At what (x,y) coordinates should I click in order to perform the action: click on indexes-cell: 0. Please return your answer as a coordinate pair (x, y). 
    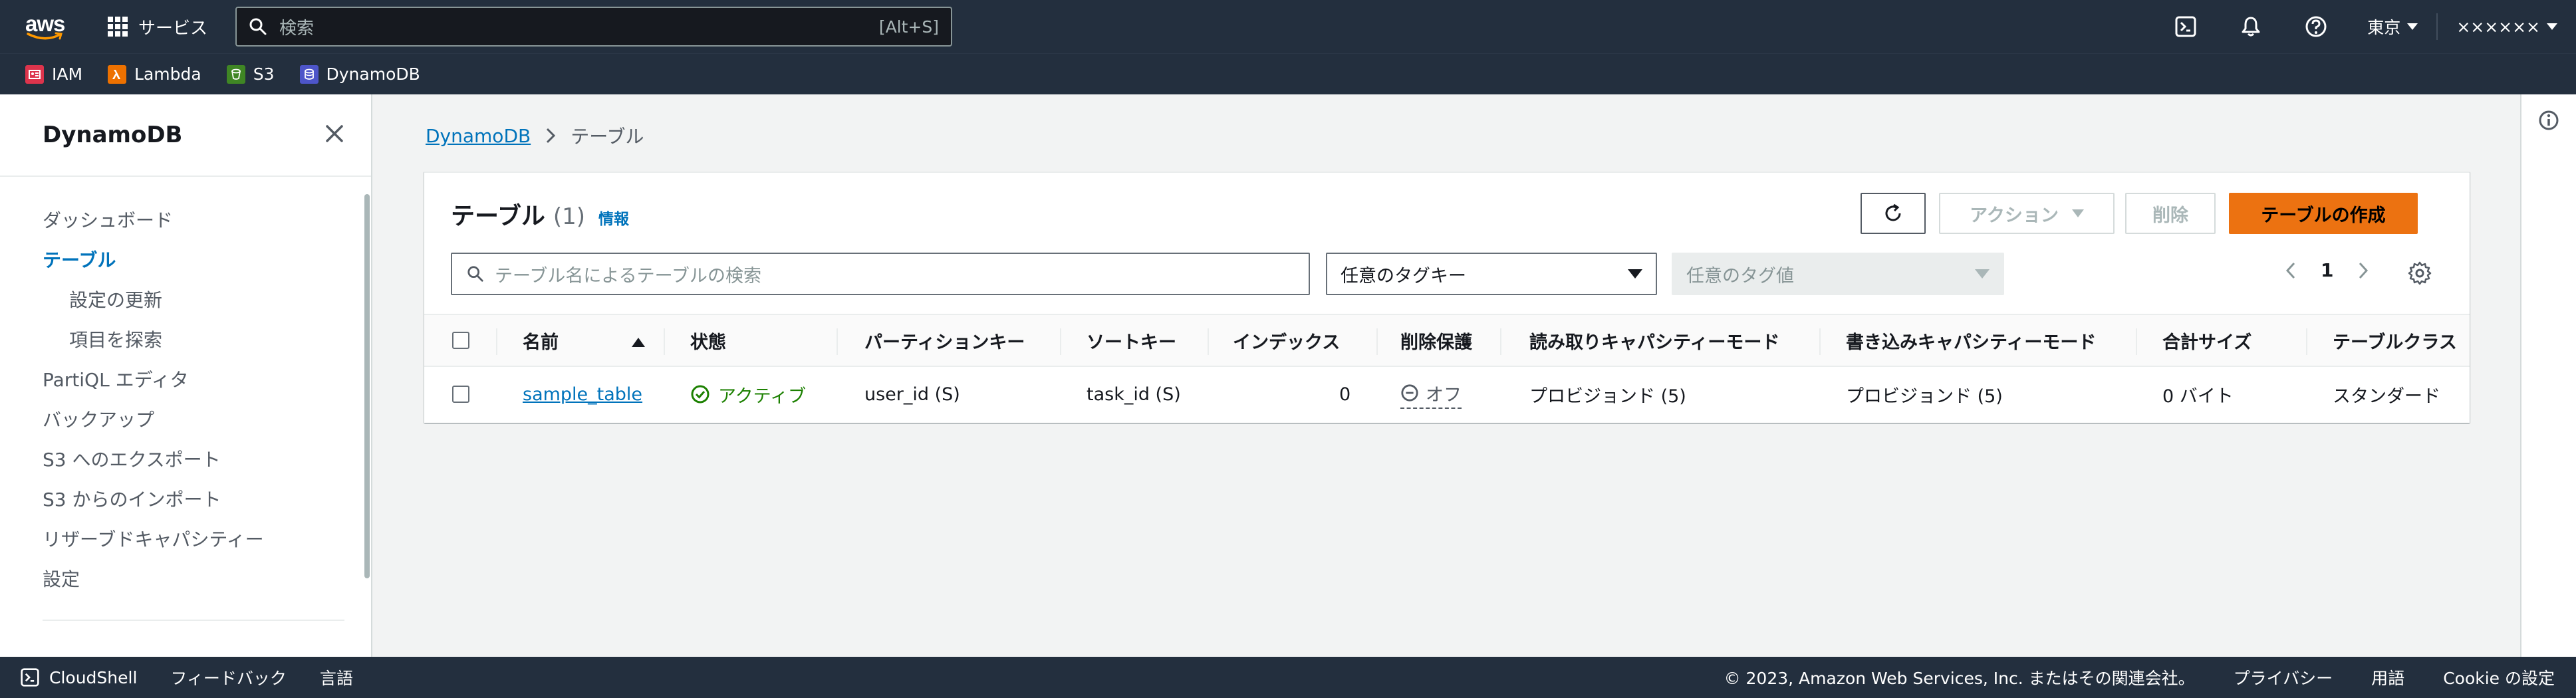
    Looking at the image, I should click on (1345, 394).